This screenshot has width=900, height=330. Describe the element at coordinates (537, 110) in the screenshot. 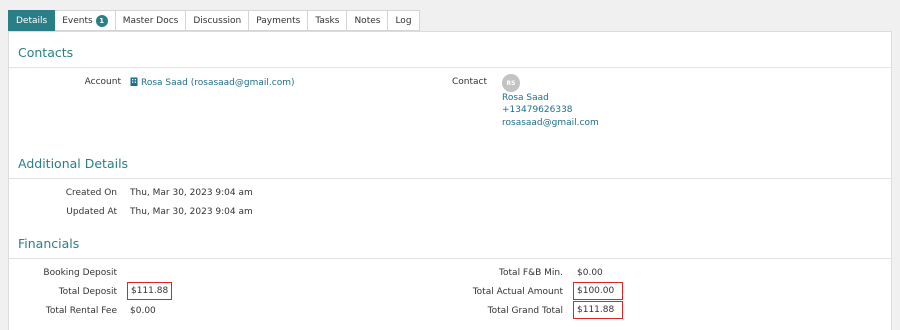

I see `contact-phone-link: +13479626338` at that location.